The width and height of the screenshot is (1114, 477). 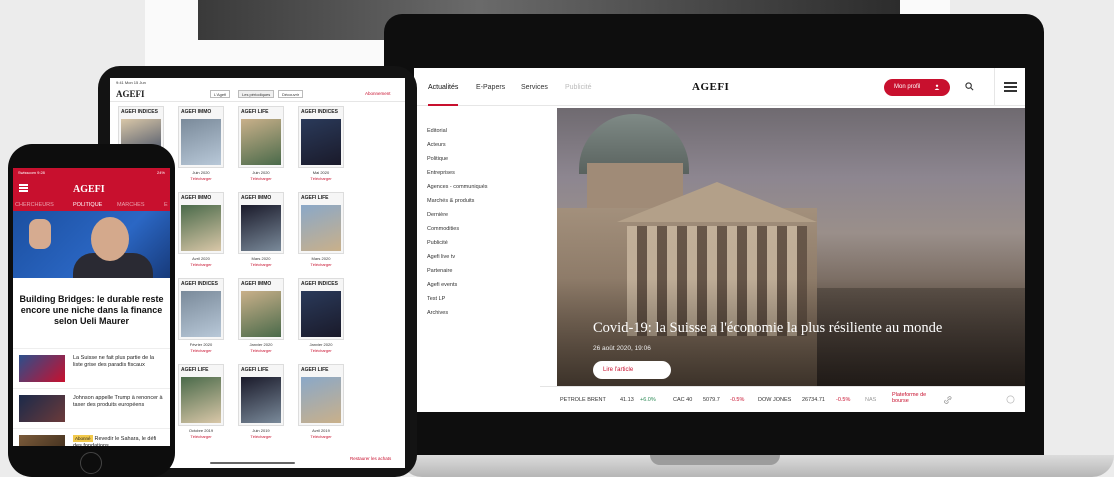 What do you see at coordinates (578, 87) in the screenshot?
I see `nav-publicite: Publicité` at bounding box center [578, 87].